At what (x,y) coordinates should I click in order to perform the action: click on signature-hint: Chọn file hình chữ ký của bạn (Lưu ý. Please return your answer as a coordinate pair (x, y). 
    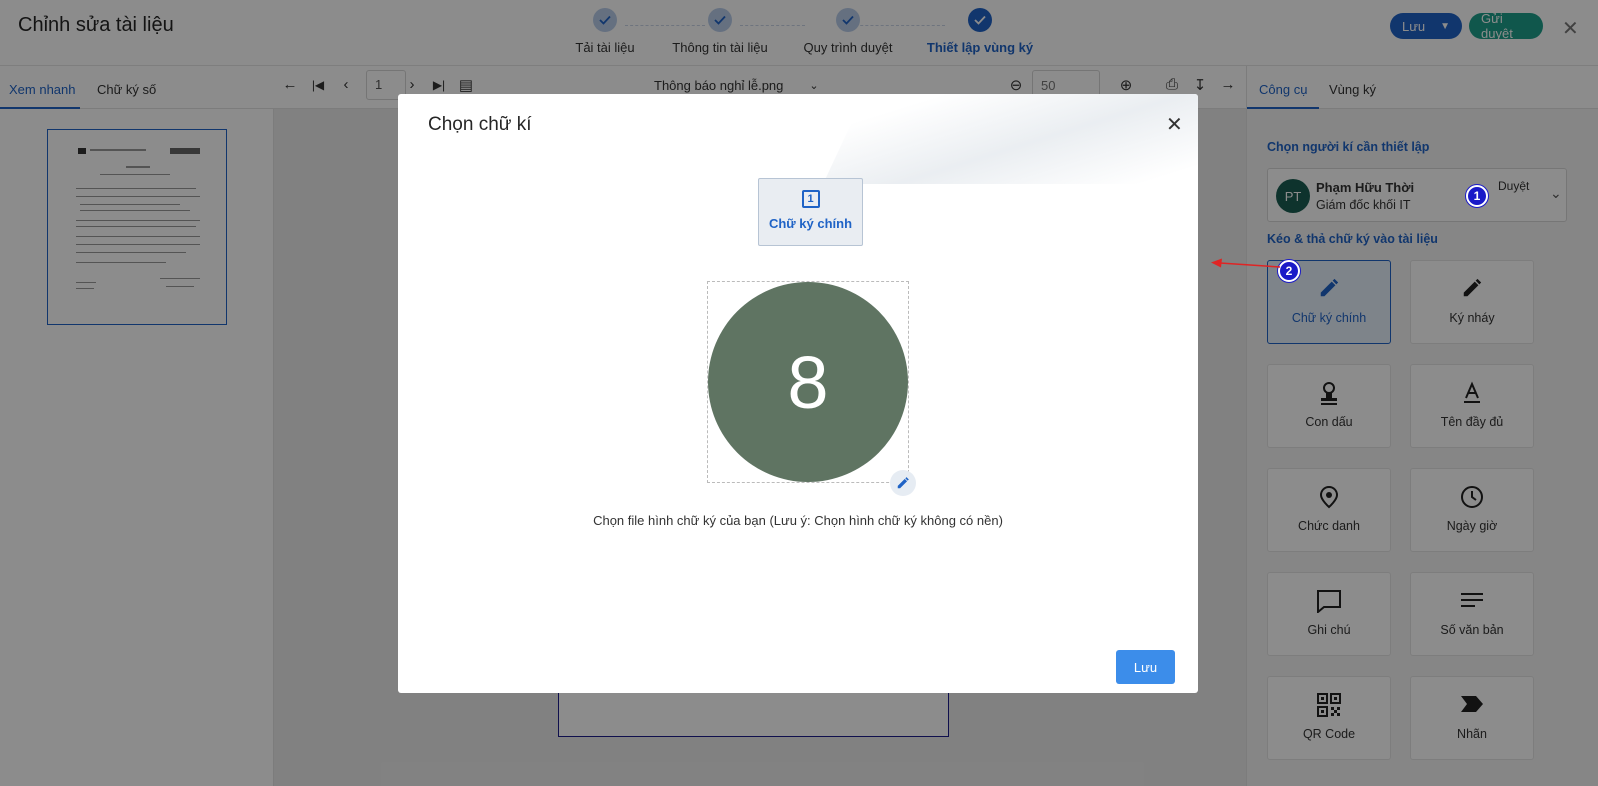
    Looking at the image, I should click on (798, 520).